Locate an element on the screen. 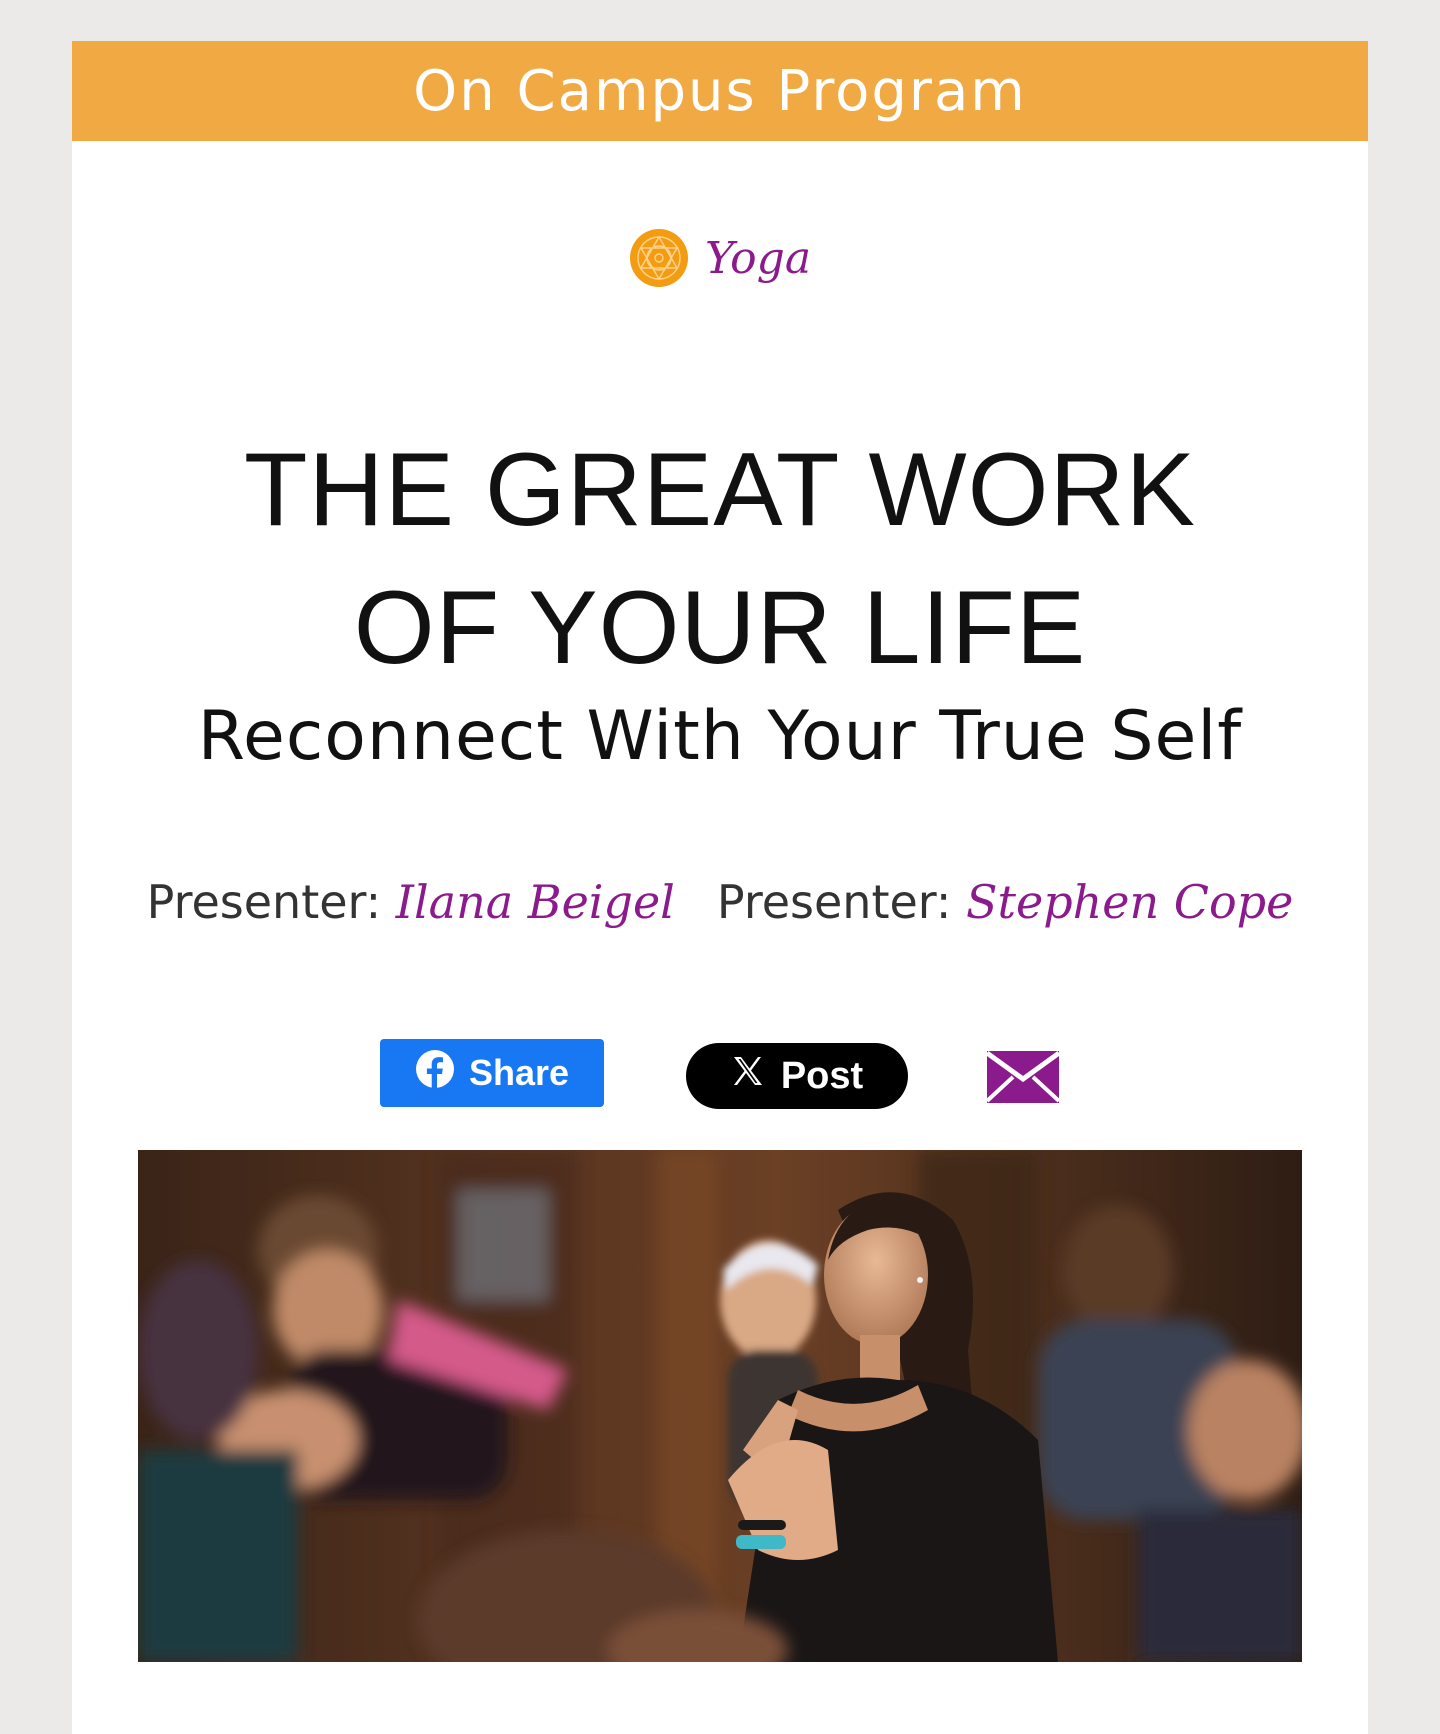 The height and width of the screenshot is (1734, 1440). facebook-share-button: Share is located at coordinates (492, 1073).